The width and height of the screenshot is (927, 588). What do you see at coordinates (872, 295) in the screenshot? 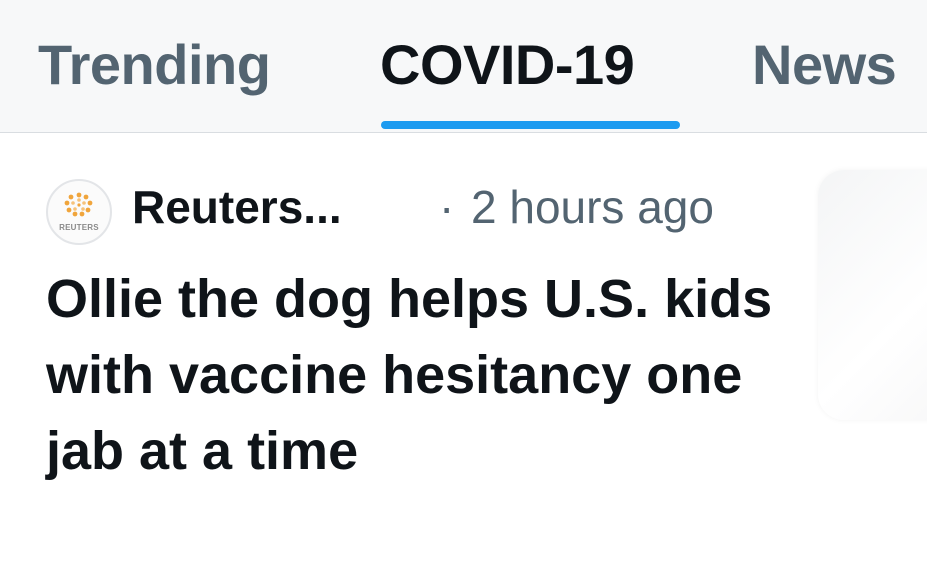
I see `story-thumbnail` at bounding box center [872, 295].